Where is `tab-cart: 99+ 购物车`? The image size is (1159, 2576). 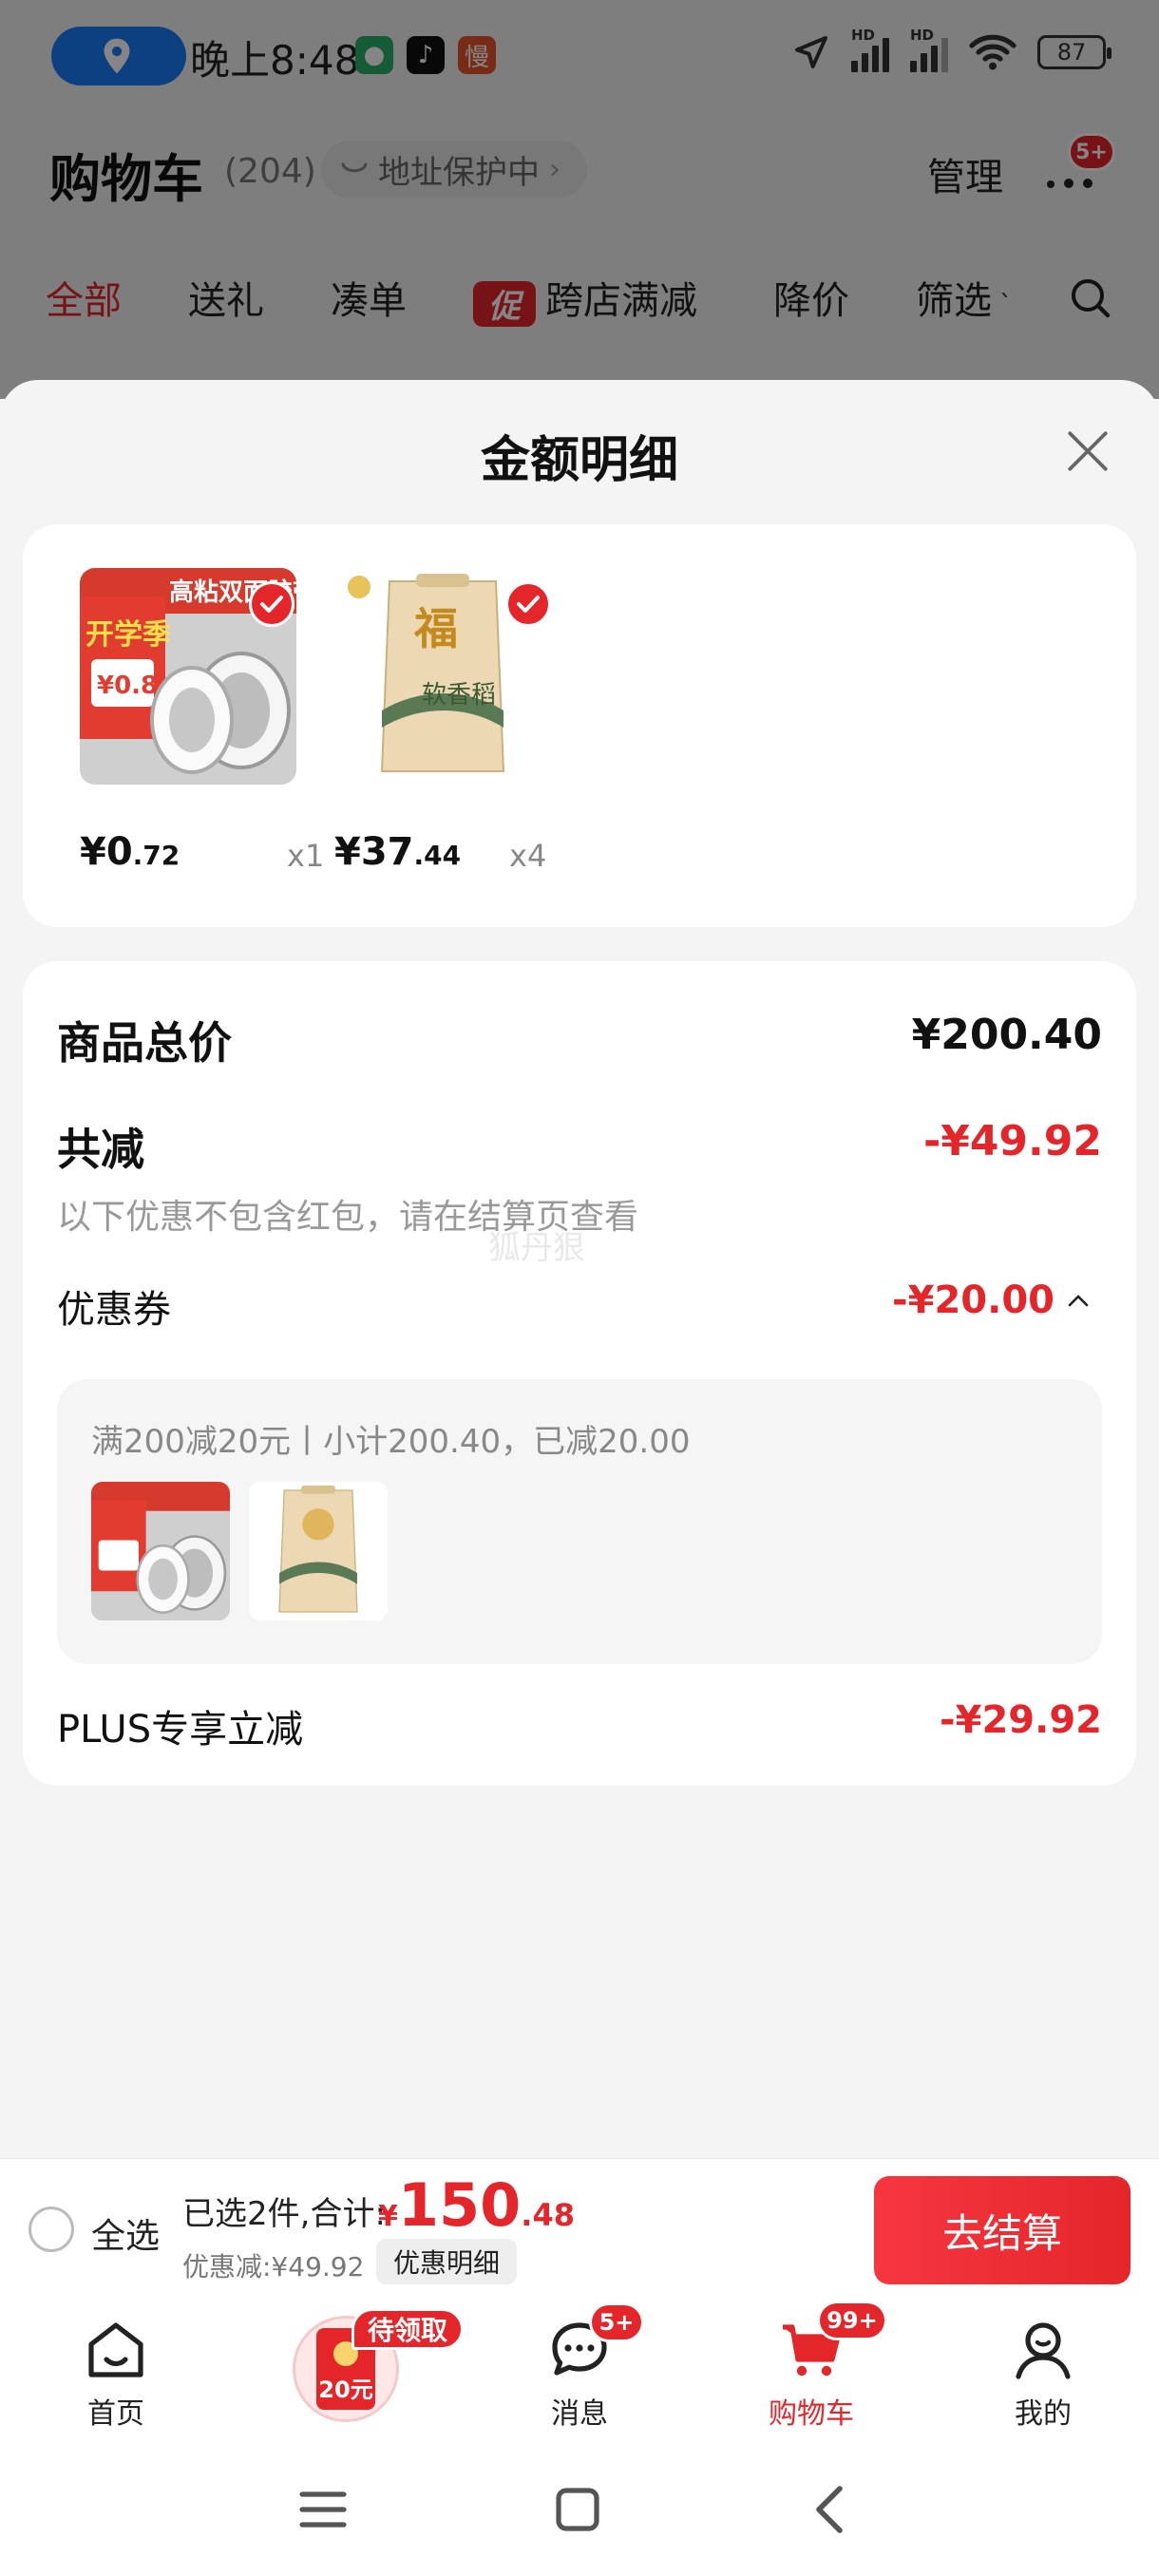 tab-cart: 99+ 购物车 is located at coordinates (811, 2372).